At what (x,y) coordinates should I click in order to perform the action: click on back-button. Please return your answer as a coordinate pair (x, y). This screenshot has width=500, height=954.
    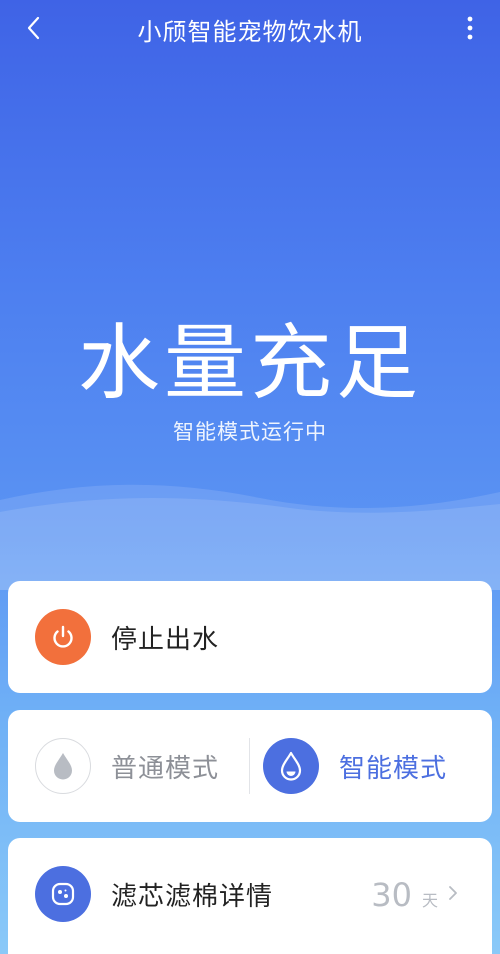
    Looking at the image, I should click on (34, 28).